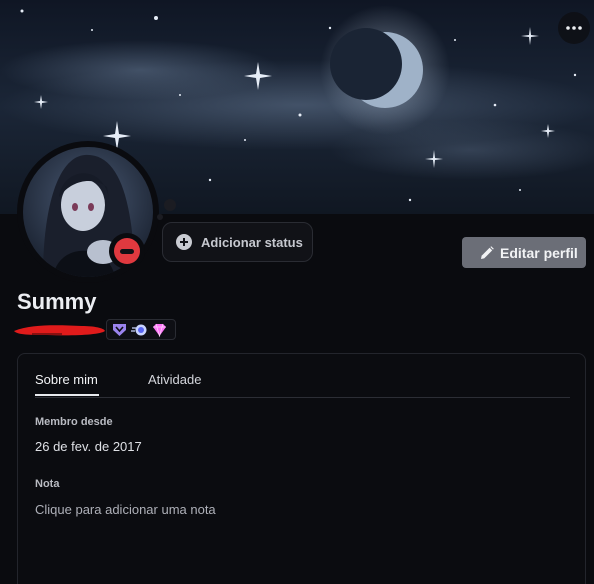 This screenshot has width=594, height=584. I want to click on display-name: Summy, so click(57, 301).